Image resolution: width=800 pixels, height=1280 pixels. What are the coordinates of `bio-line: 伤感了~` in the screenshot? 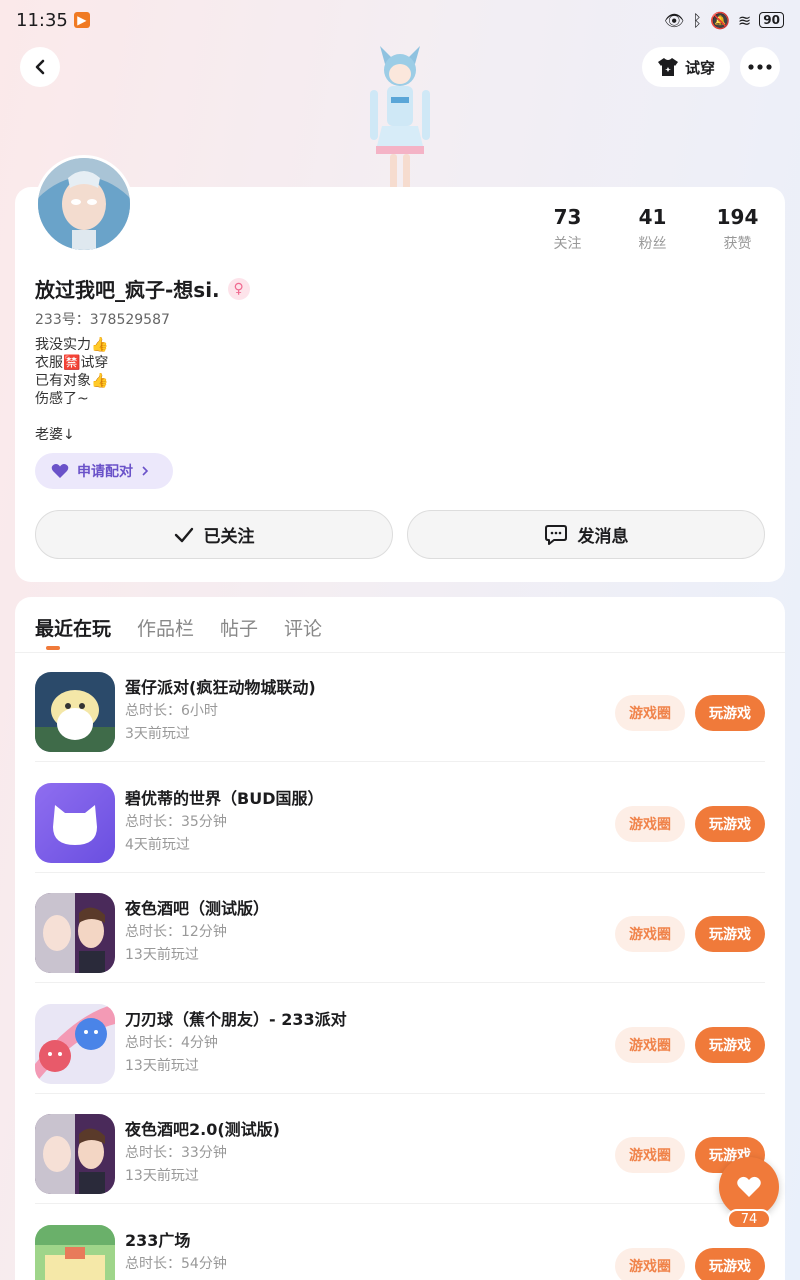 It's located at (62, 399).